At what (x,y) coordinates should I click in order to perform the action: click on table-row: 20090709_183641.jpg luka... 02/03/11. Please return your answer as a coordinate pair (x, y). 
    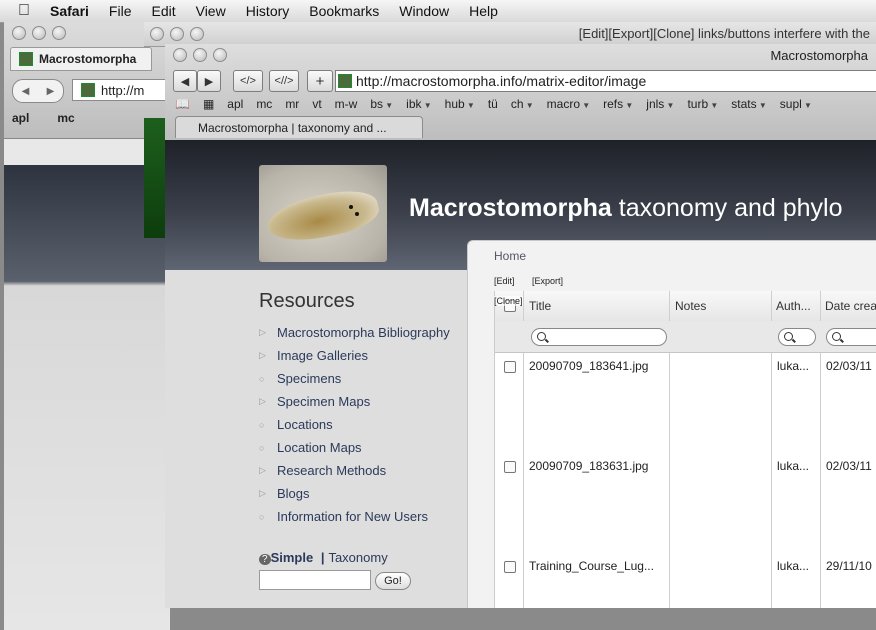
    Looking at the image, I should click on (685, 403).